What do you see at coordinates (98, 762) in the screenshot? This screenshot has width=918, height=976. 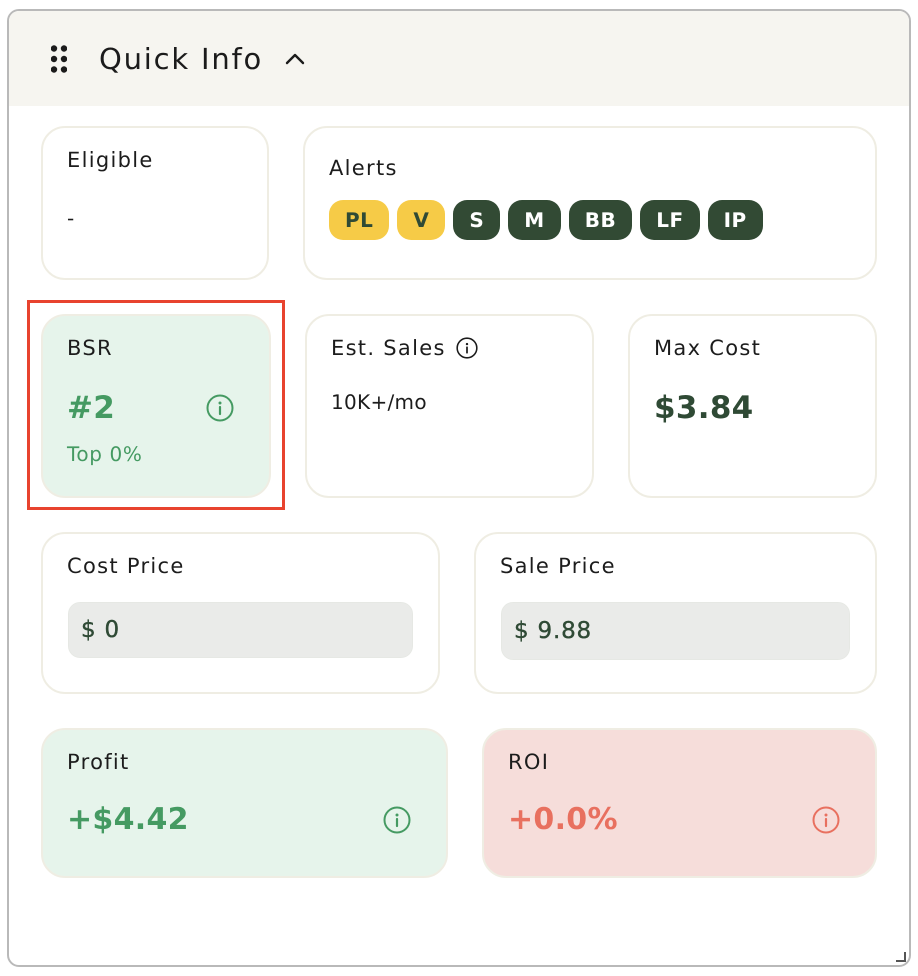 I see `card-label: Profit` at bounding box center [98, 762].